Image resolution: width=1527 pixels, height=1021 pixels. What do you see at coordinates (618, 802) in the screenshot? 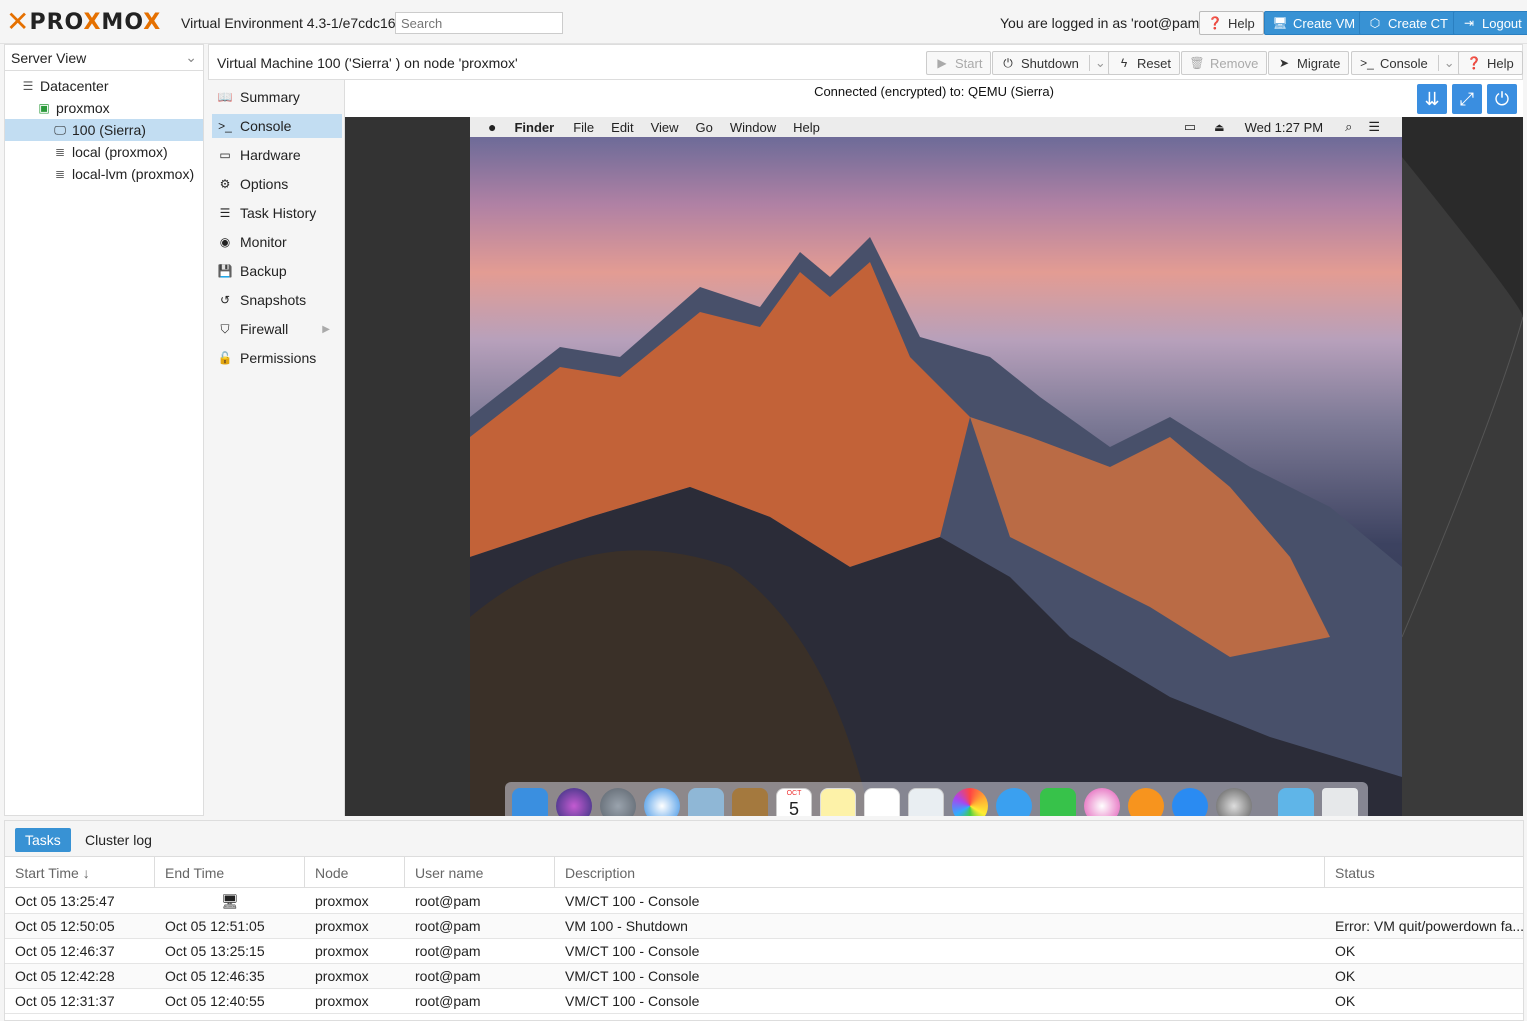
I see `launchpad-icon` at bounding box center [618, 802].